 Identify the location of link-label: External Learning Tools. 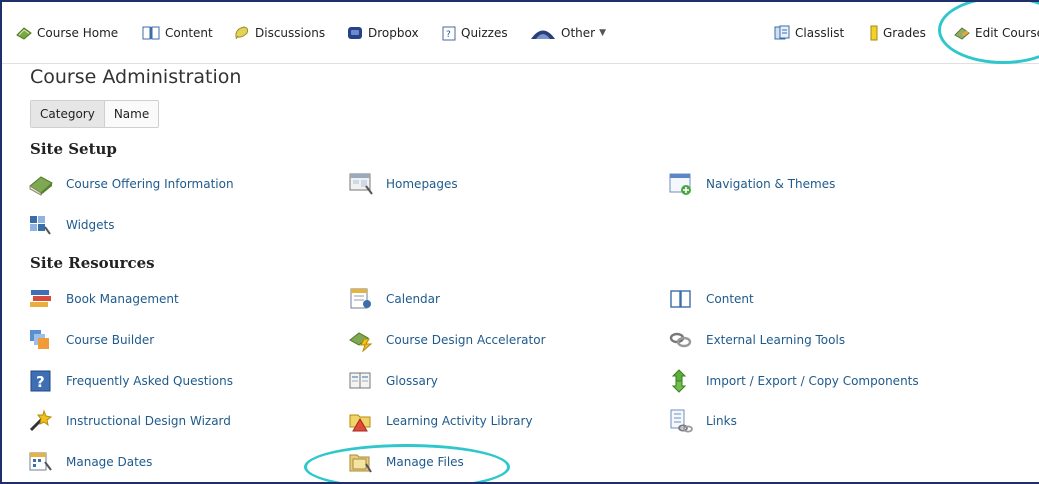
(776, 340).